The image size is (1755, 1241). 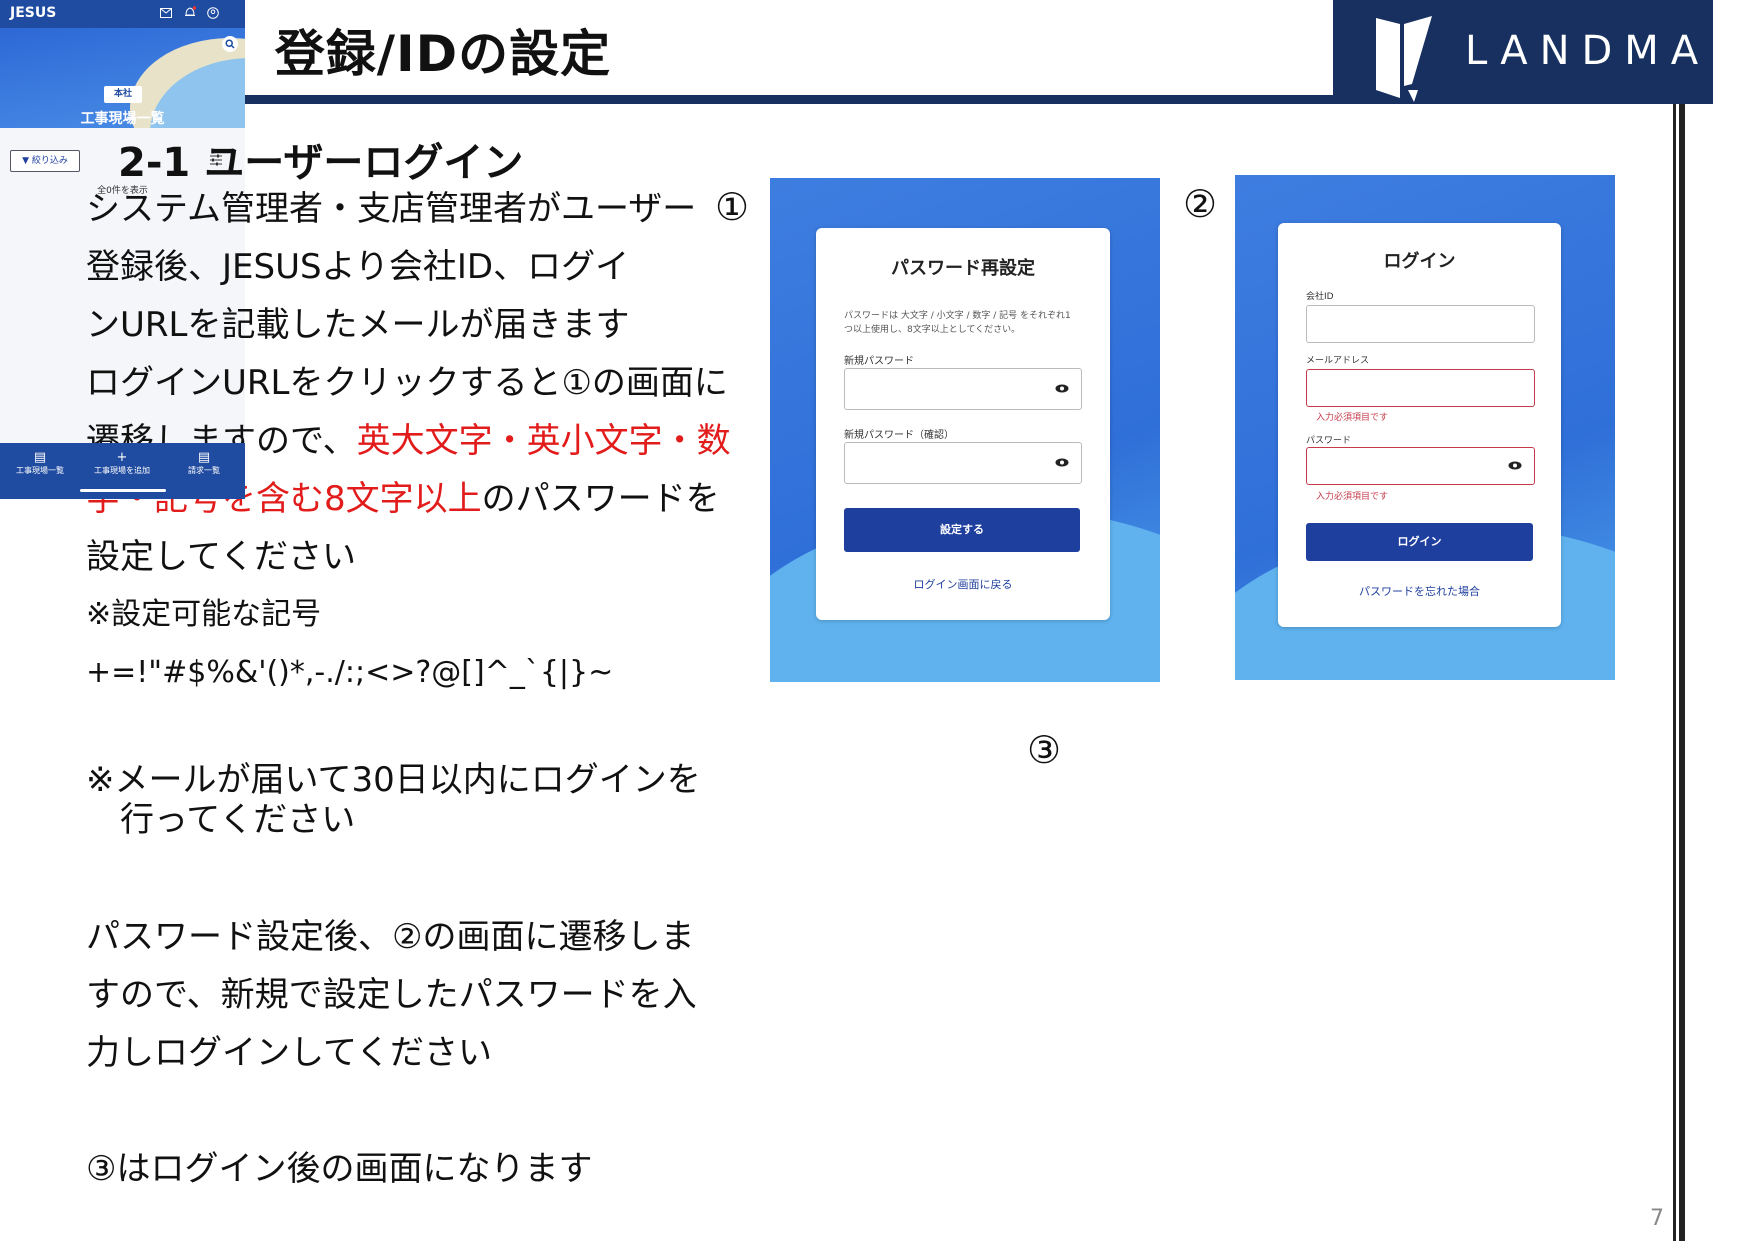 I want to click on password-input, so click(x=1420, y=466).